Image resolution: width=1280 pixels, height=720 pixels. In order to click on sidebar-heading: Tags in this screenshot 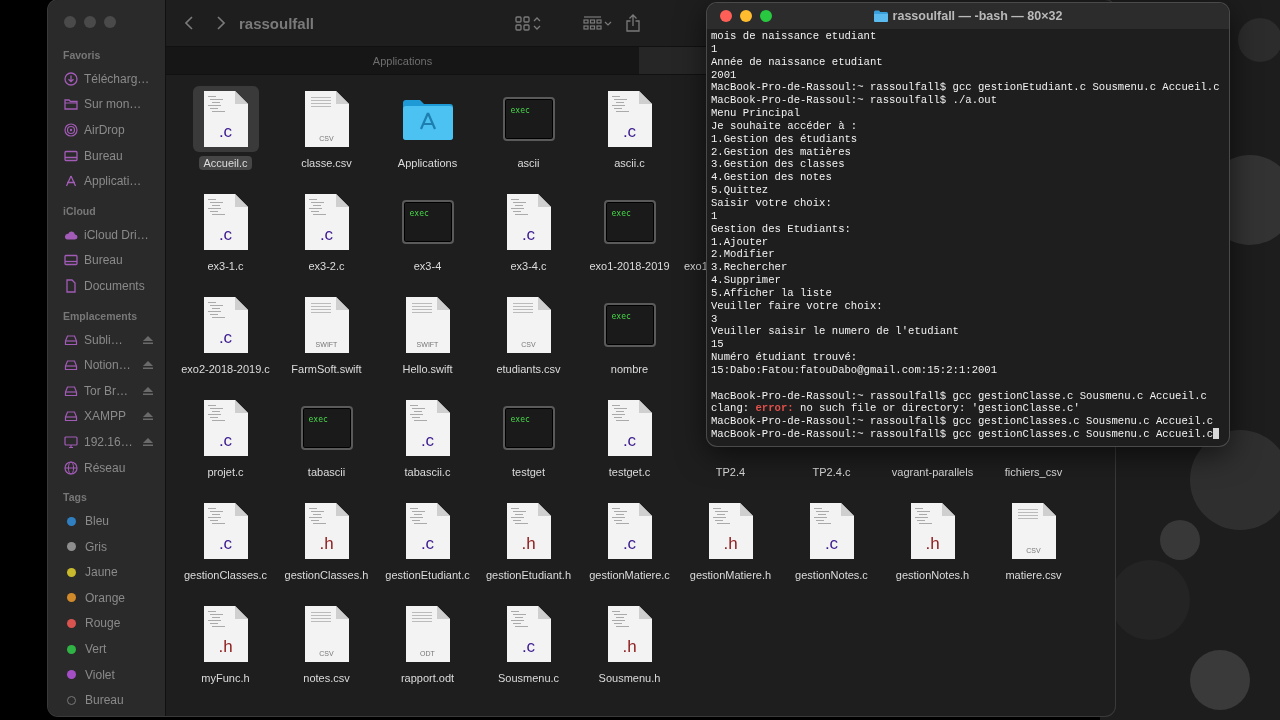, I will do `click(75, 497)`.